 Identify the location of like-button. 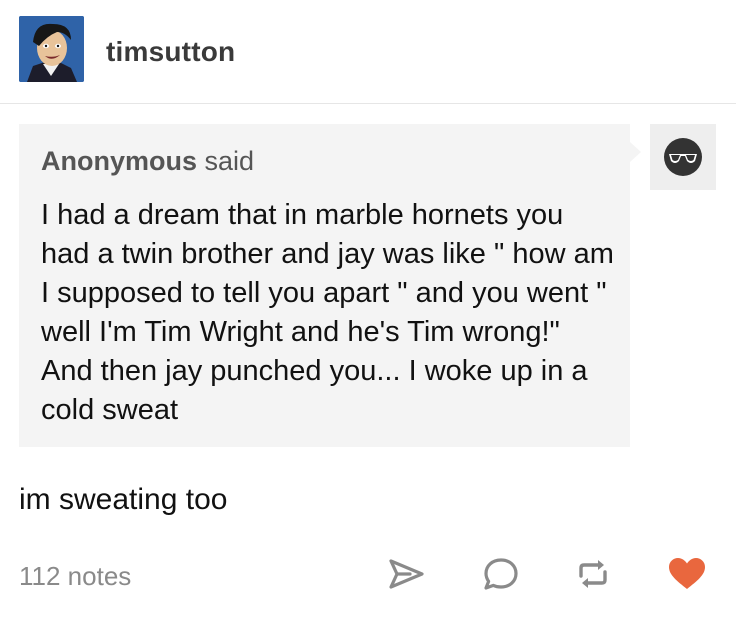
(687, 574).